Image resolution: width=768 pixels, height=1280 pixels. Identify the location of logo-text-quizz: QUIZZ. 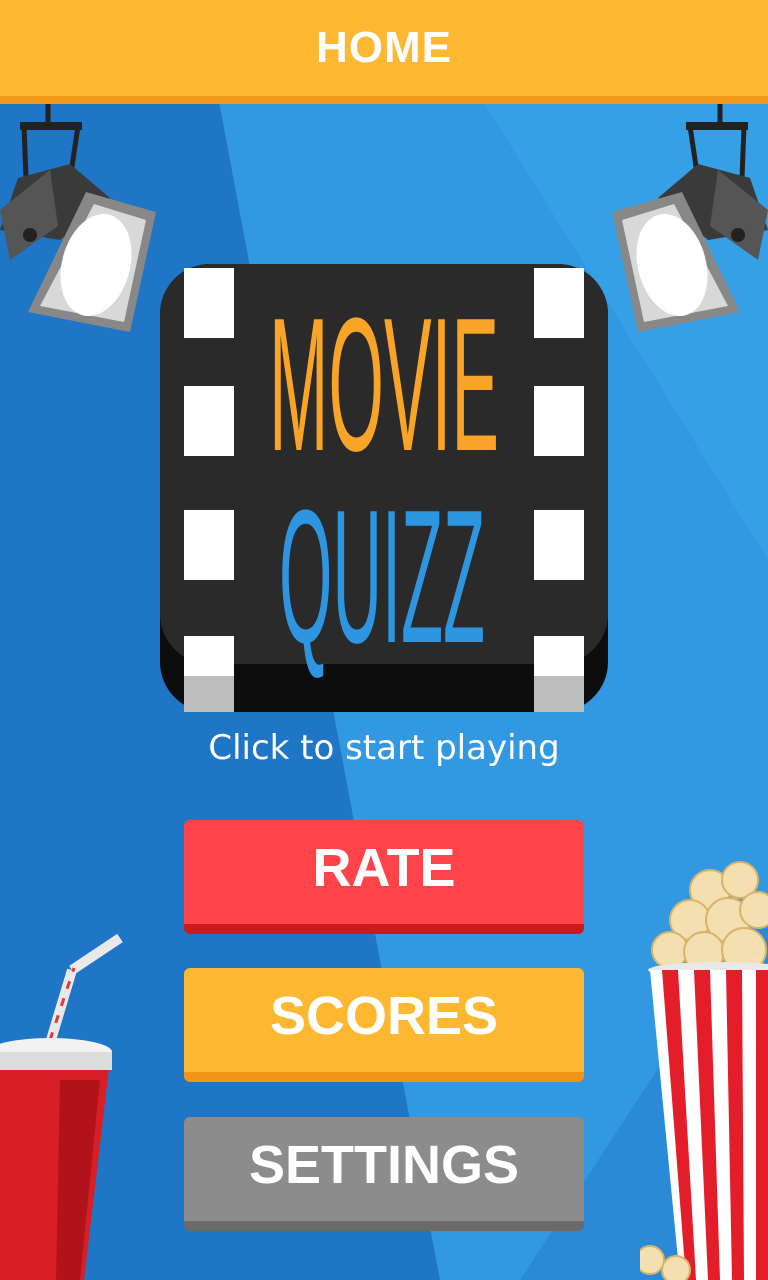
(382, 577).